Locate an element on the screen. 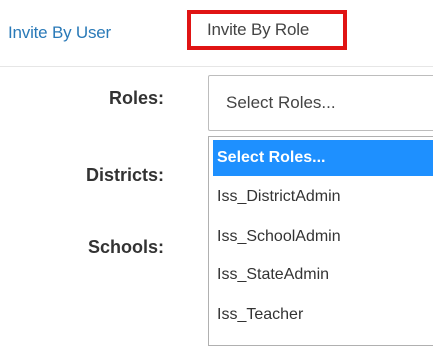 The height and width of the screenshot is (346, 433). dropdown-option-teacher: Iss_Teacher is located at coordinates (321, 315).